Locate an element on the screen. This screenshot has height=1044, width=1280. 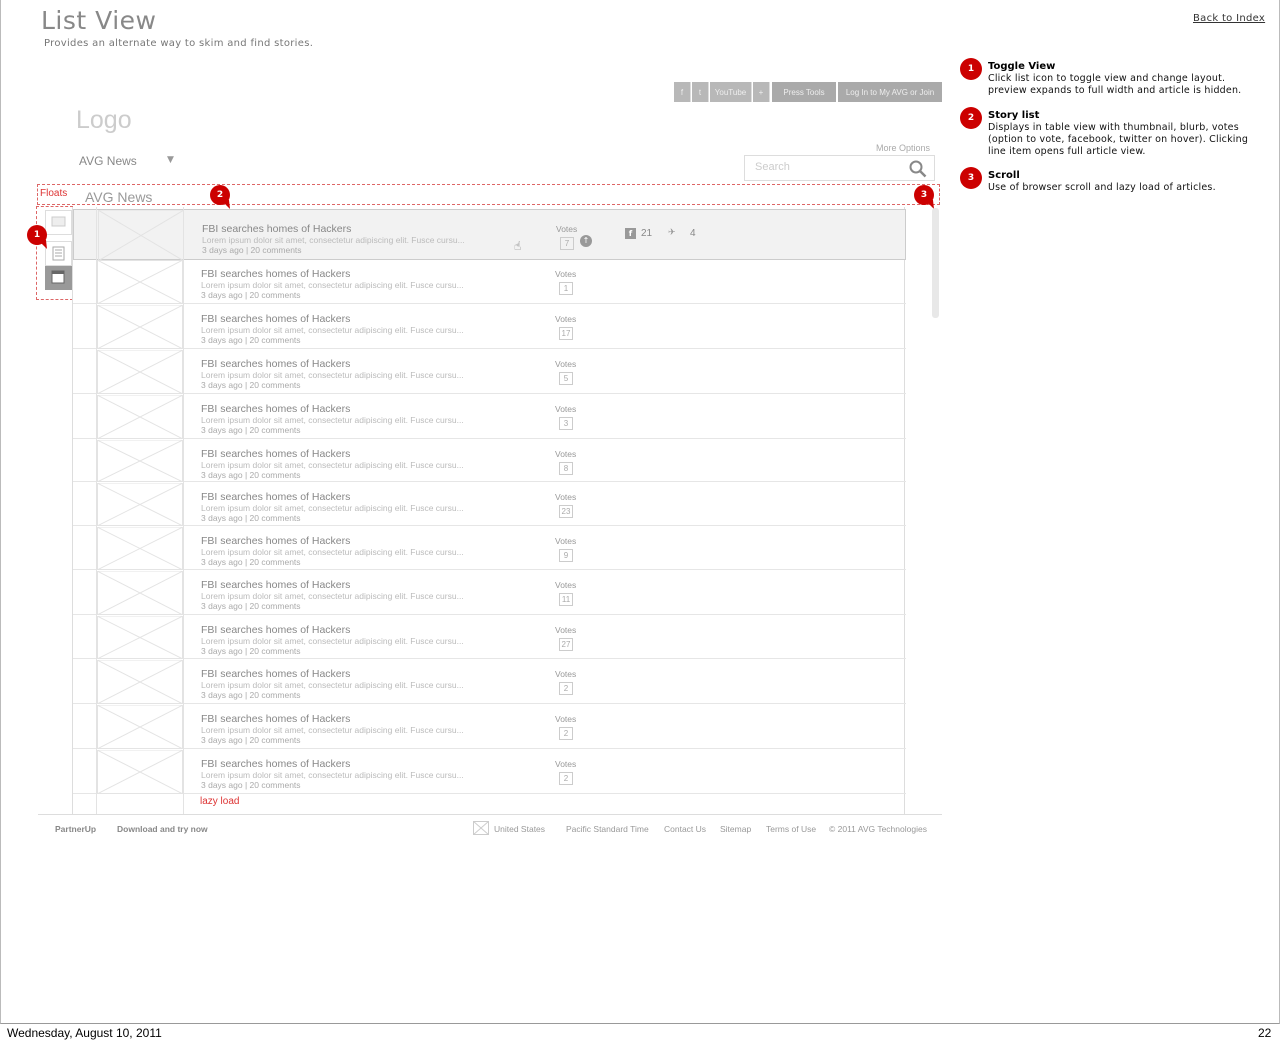
footer-partnerup: PartnerUp is located at coordinates (75, 829).